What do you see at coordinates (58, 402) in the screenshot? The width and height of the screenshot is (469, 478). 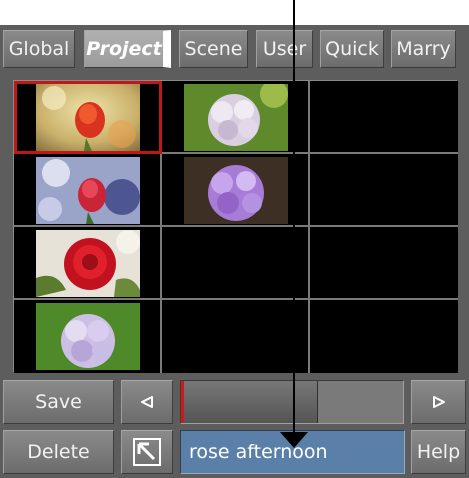 I see `save-button: Save` at bounding box center [58, 402].